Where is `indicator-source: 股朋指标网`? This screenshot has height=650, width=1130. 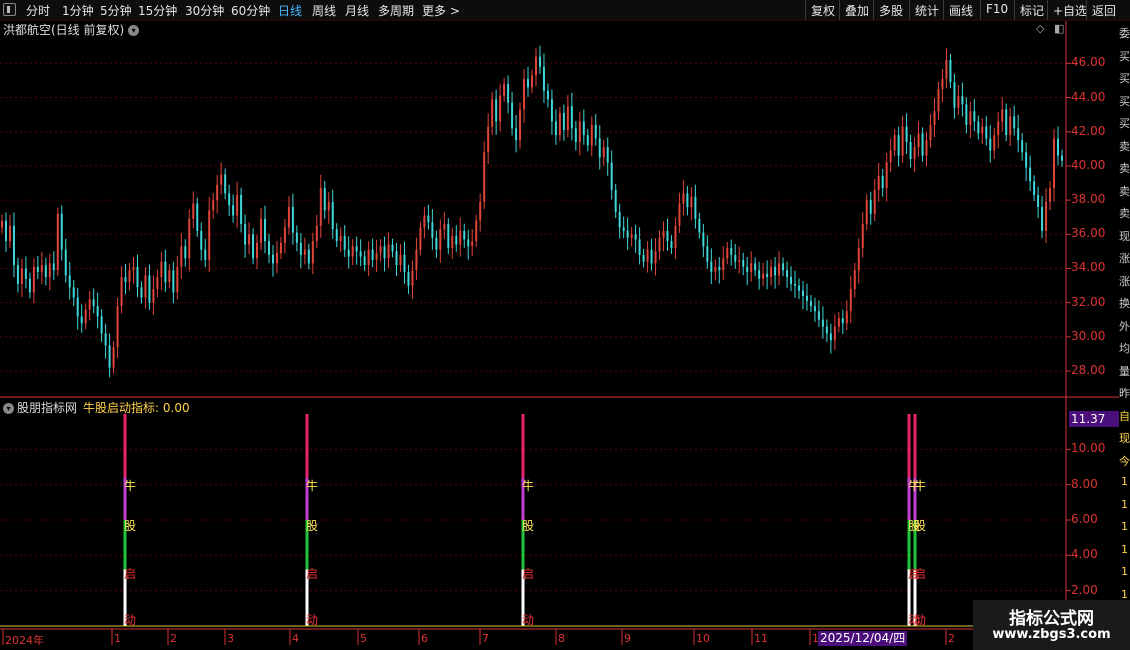
indicator-source: 股朋指标网 is located at coordinates (47, 408).